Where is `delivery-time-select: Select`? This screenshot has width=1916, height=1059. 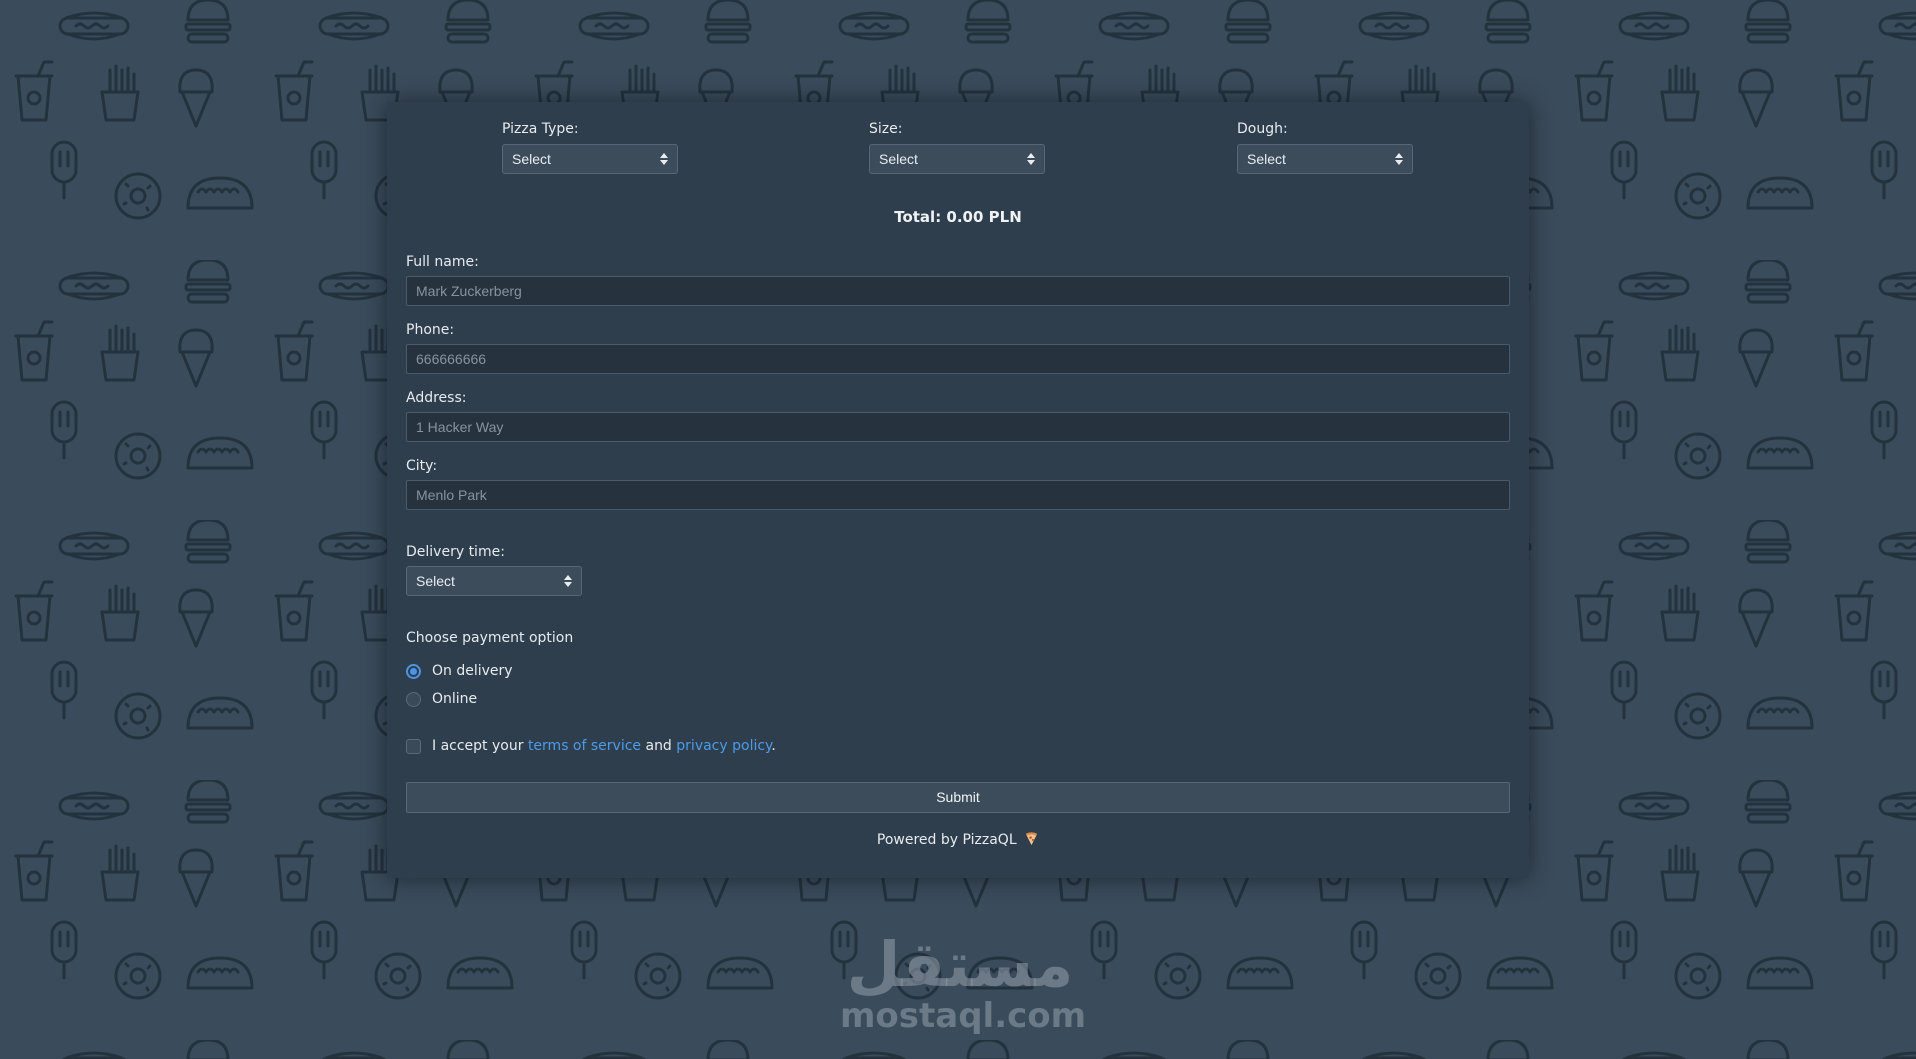
delivery-time-select: Select is located at coordinates (494, 581).